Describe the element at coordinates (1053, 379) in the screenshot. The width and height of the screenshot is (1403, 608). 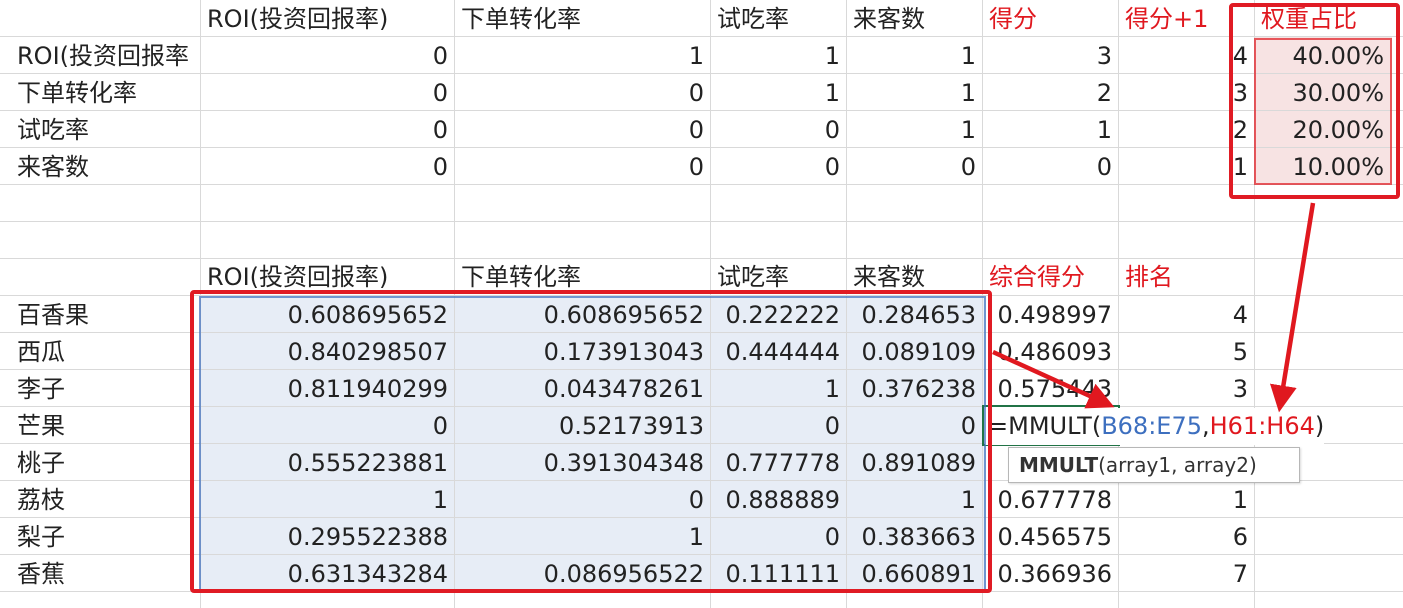
I see `arrow-matrix-to-formula` at that location.